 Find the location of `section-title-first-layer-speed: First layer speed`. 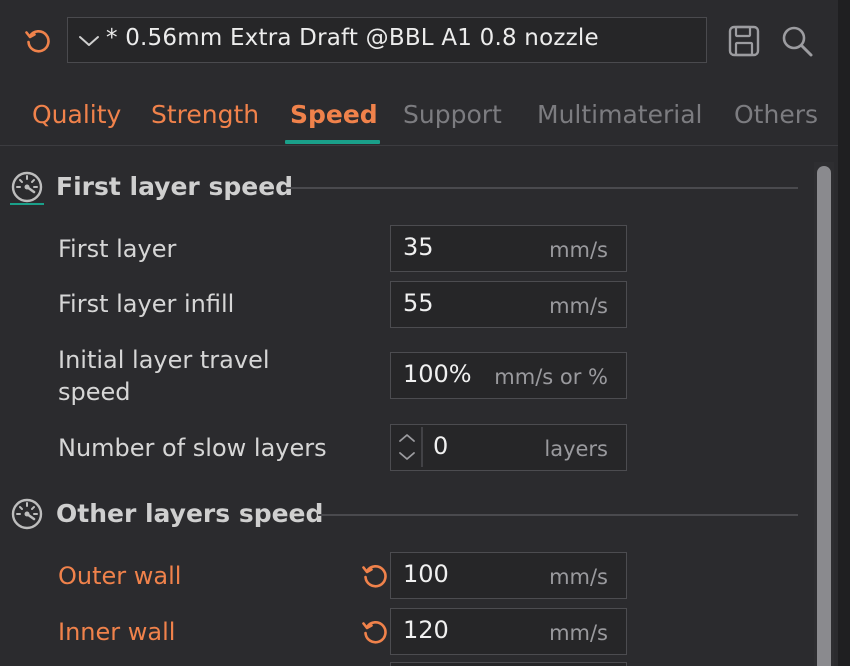

section-title-first-layer-speed: First layer speed is located at coordinates (175, 186).